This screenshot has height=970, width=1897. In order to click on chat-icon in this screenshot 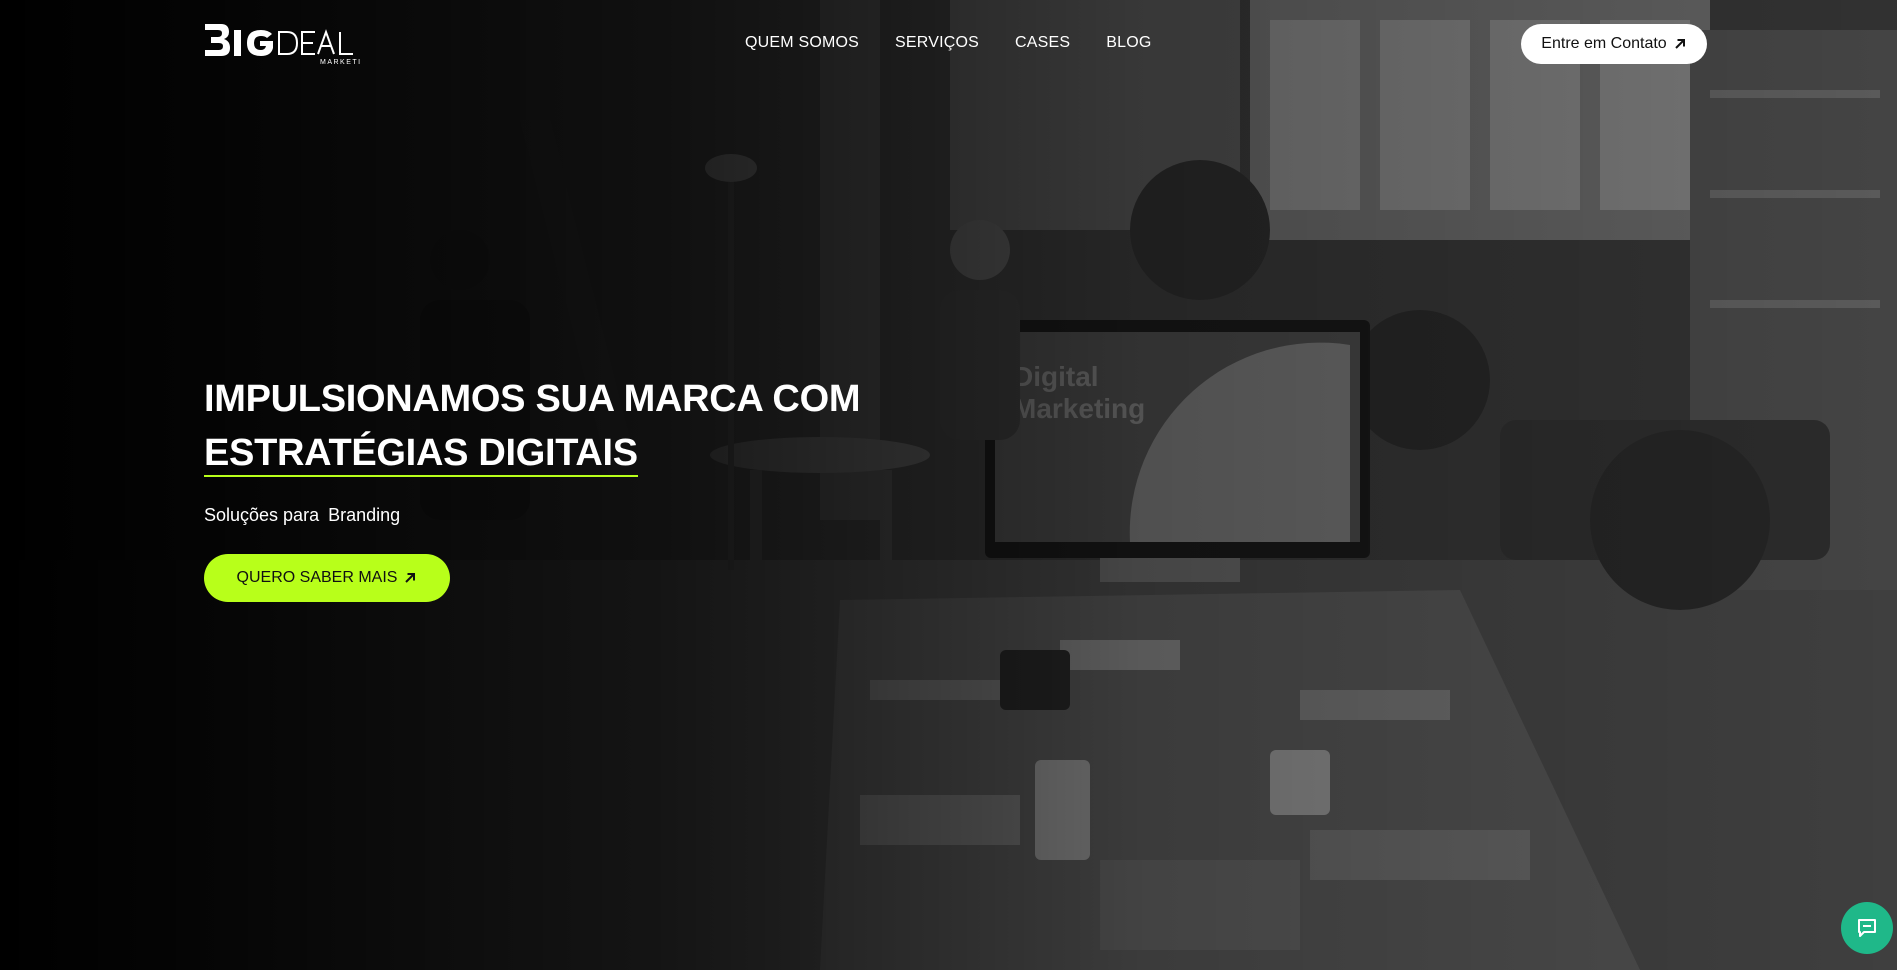, I will do `click(1867, 928)`.